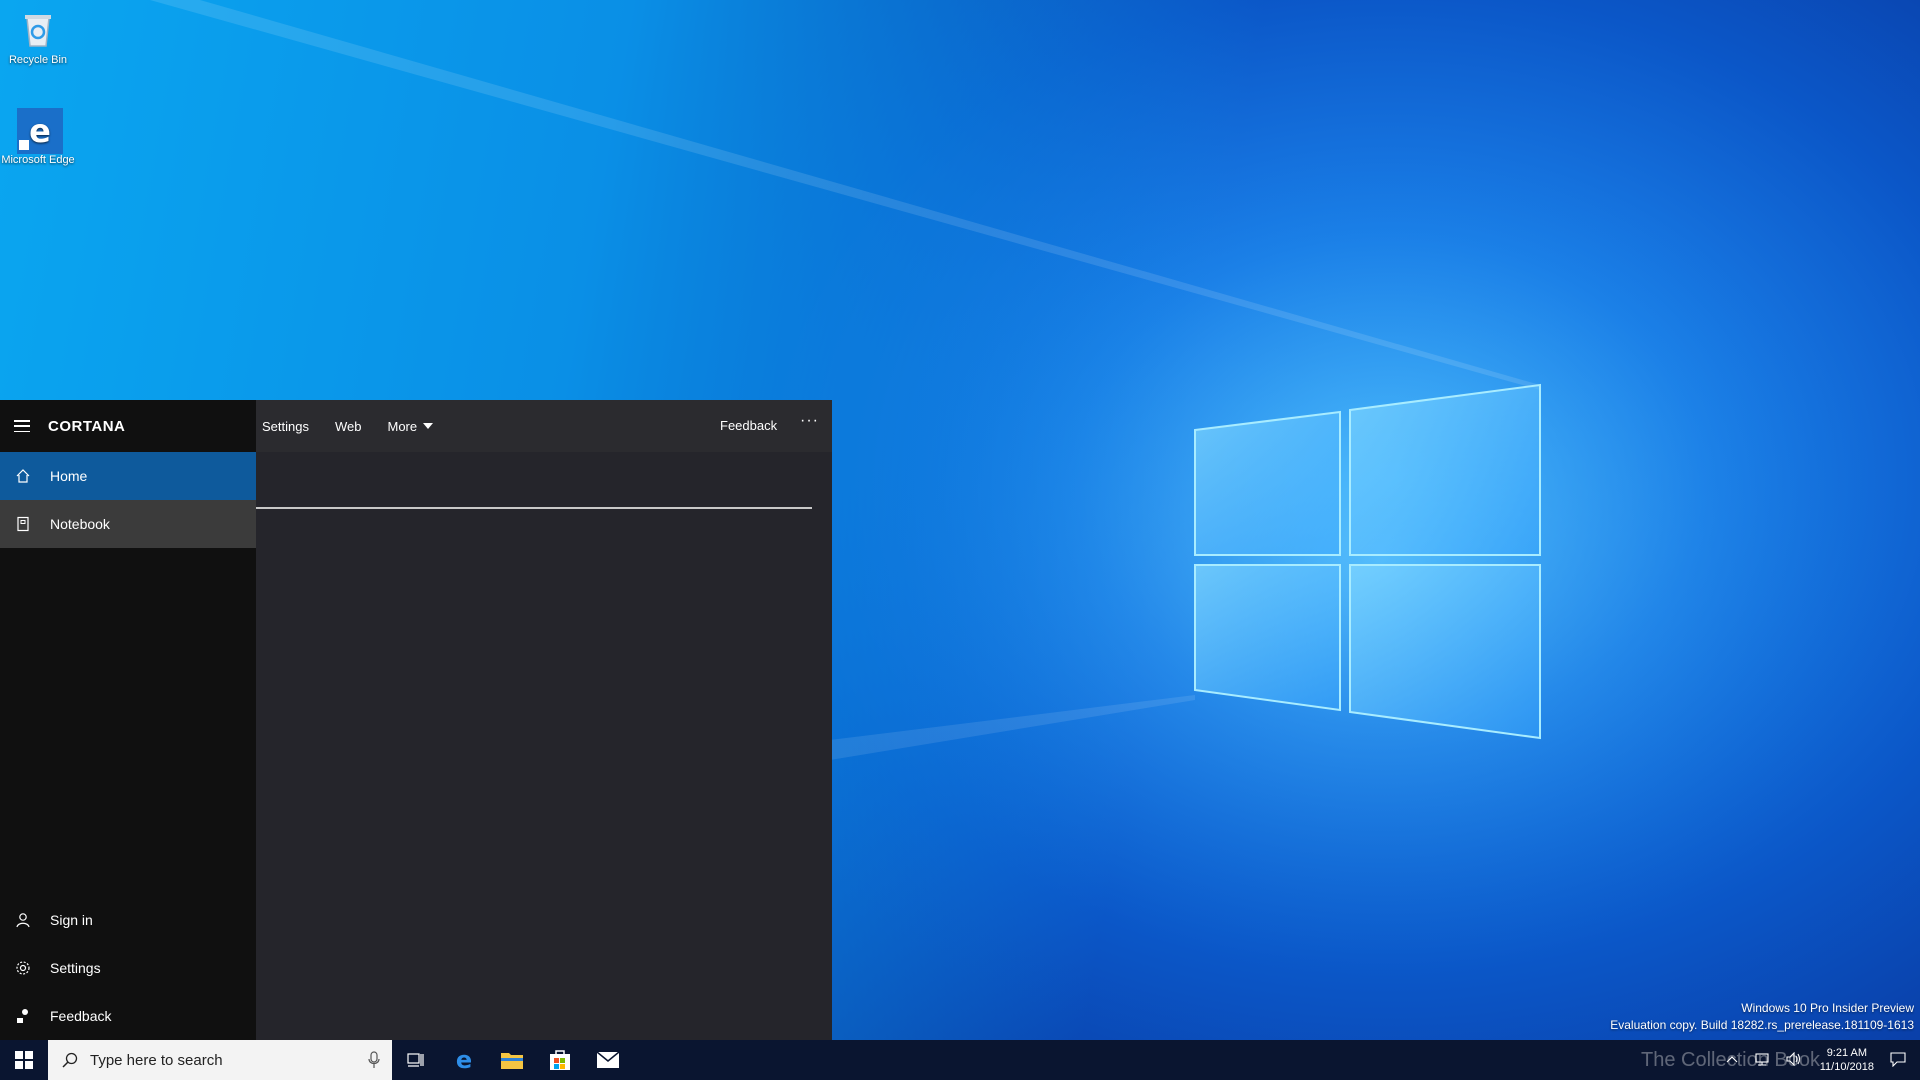  What do you see at coordinates (38, 160) in the screenshot?
I see `desktop-icon-label: Microsoft Edge` at bounding box center [38, 160].